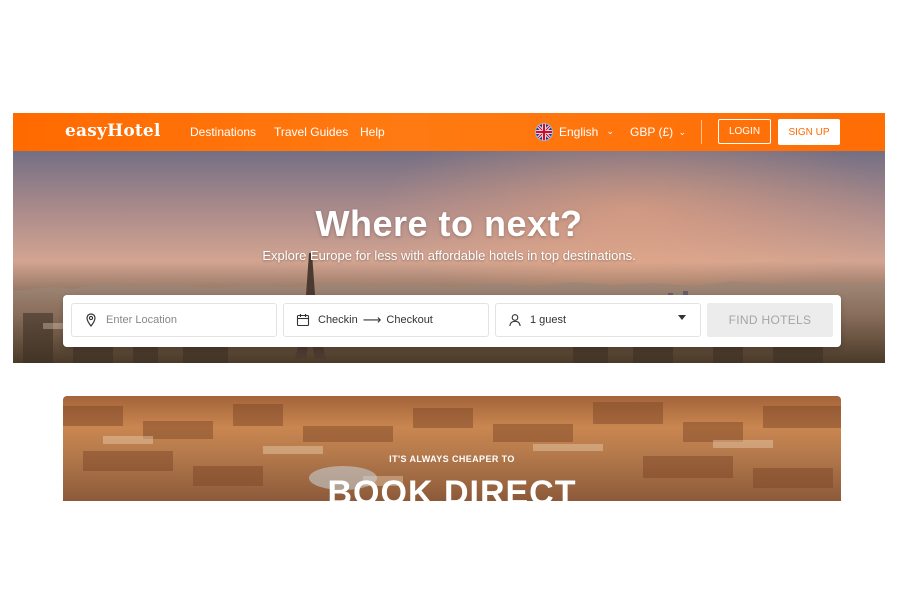 The height and width of the screenshot is (600, 900). I want to click on language-selector: English ⌄, so click(574, 132).